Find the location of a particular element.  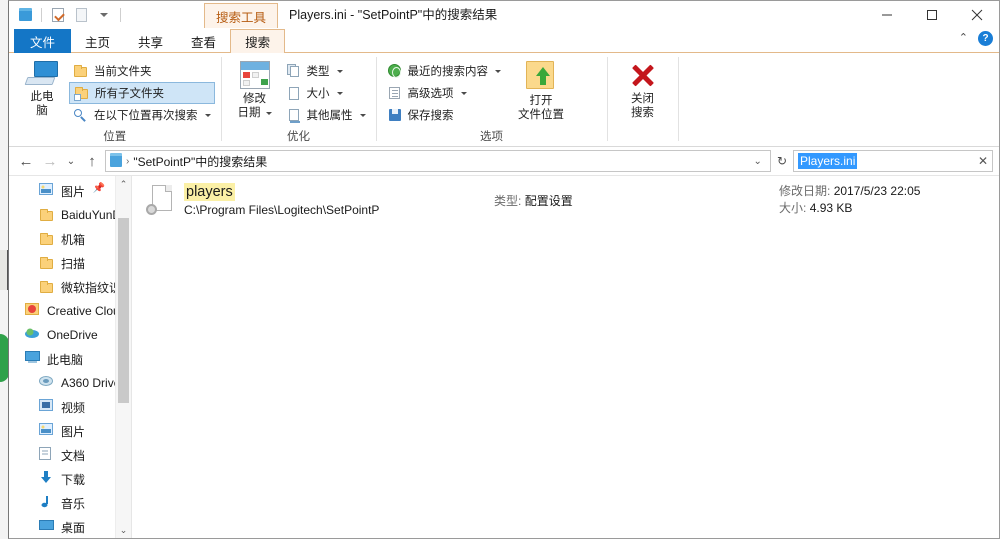

results-scrollbar-track is located at coordinates (997, 357).